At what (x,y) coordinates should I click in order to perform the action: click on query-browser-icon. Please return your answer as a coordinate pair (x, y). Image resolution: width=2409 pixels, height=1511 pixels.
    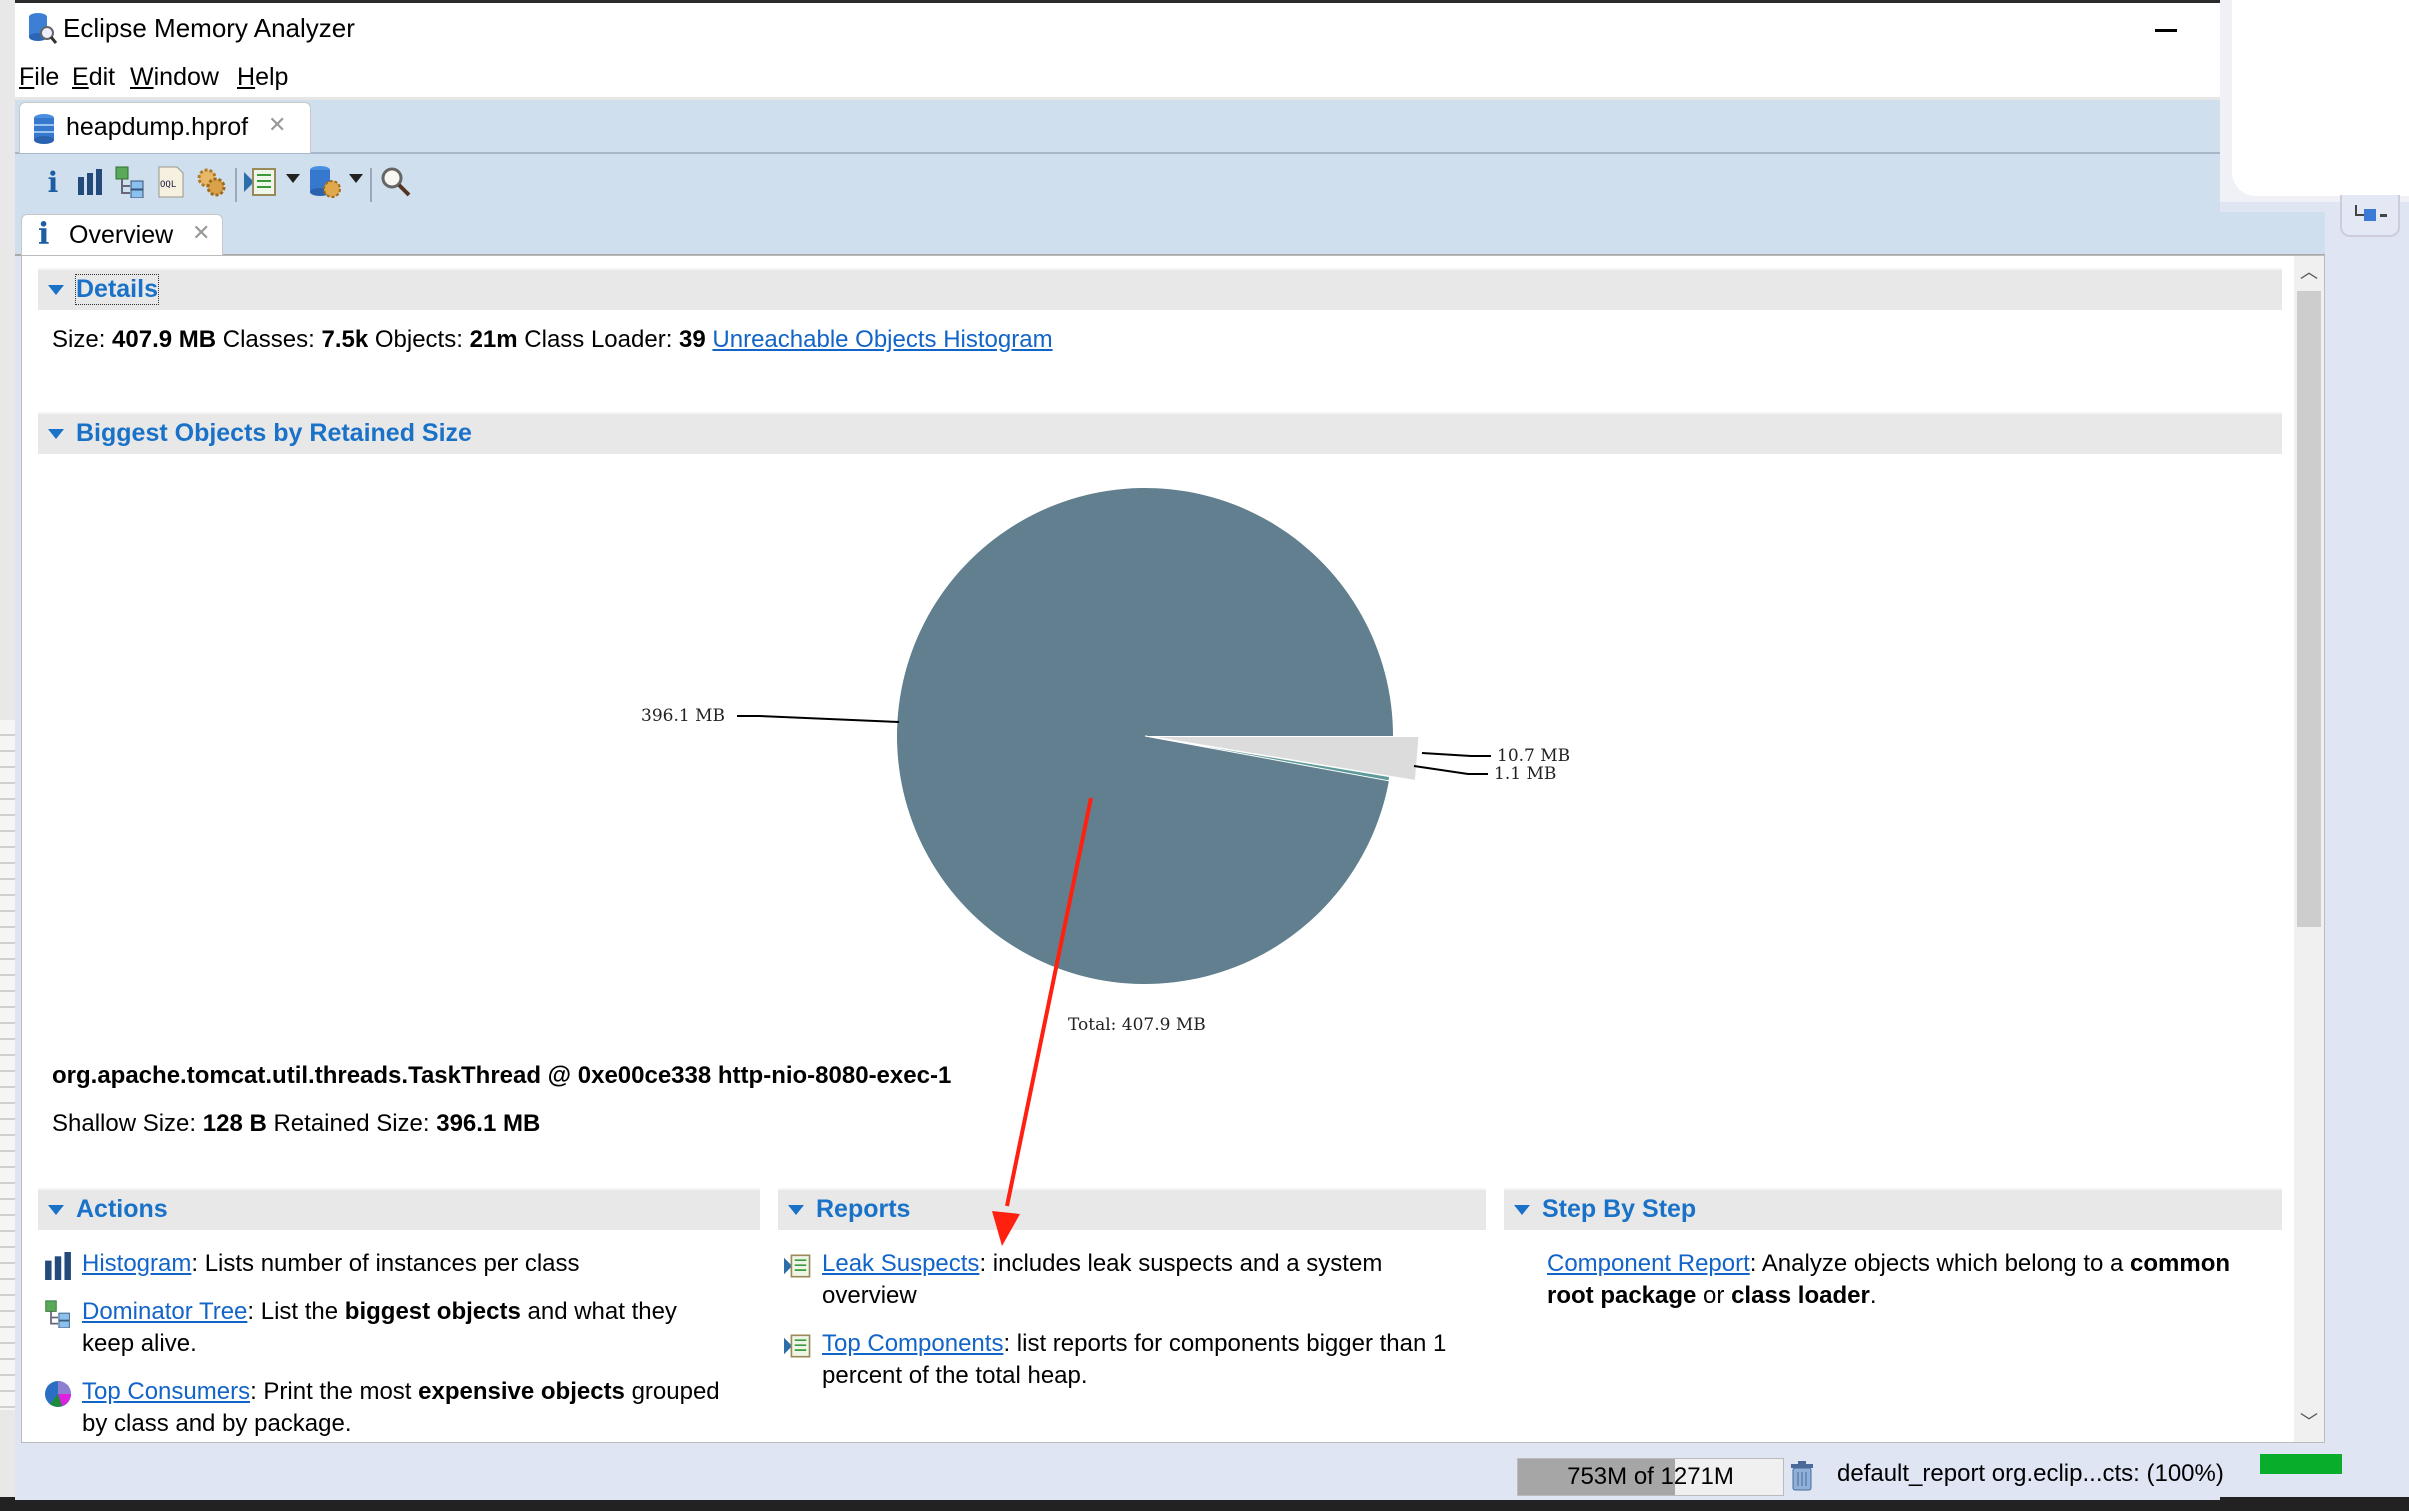
    Looking at the image, I should click on (325, 182).